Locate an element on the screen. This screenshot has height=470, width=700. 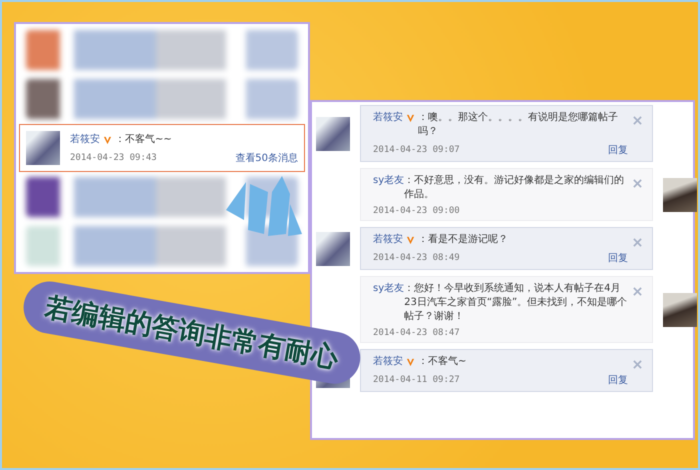
message-text: ：不客气~~ is located at coordinates (144, 139).